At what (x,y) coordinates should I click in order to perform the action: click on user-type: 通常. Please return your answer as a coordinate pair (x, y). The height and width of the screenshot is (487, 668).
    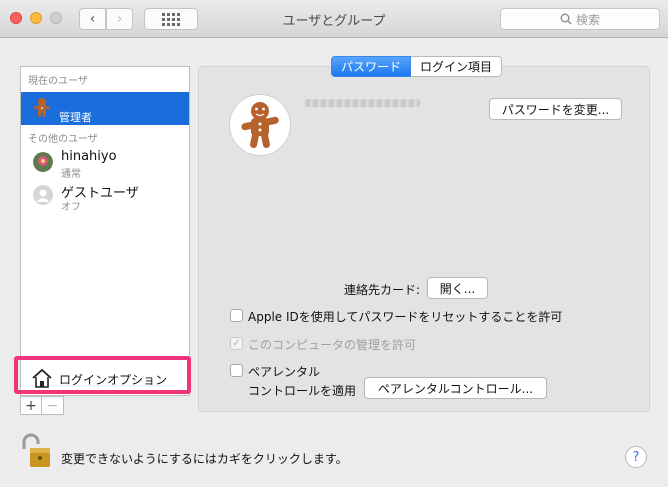
    Looking at the image, I should click on (71, 174).